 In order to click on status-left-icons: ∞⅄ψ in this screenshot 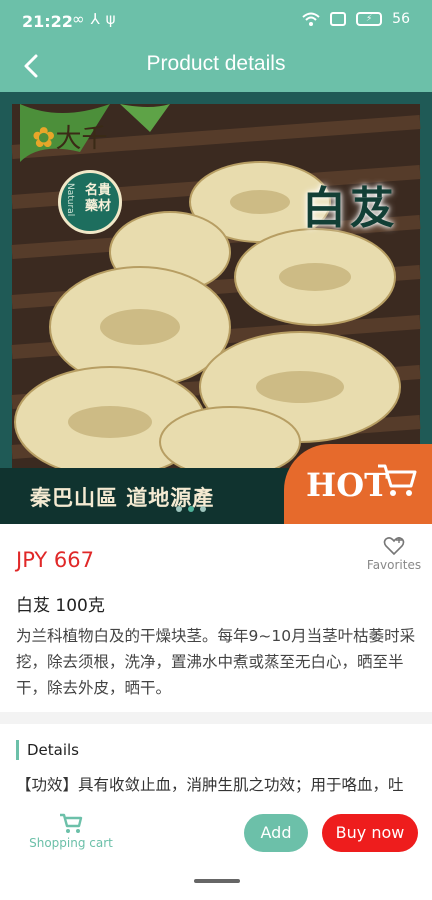, I will do `click(97, 19)`.